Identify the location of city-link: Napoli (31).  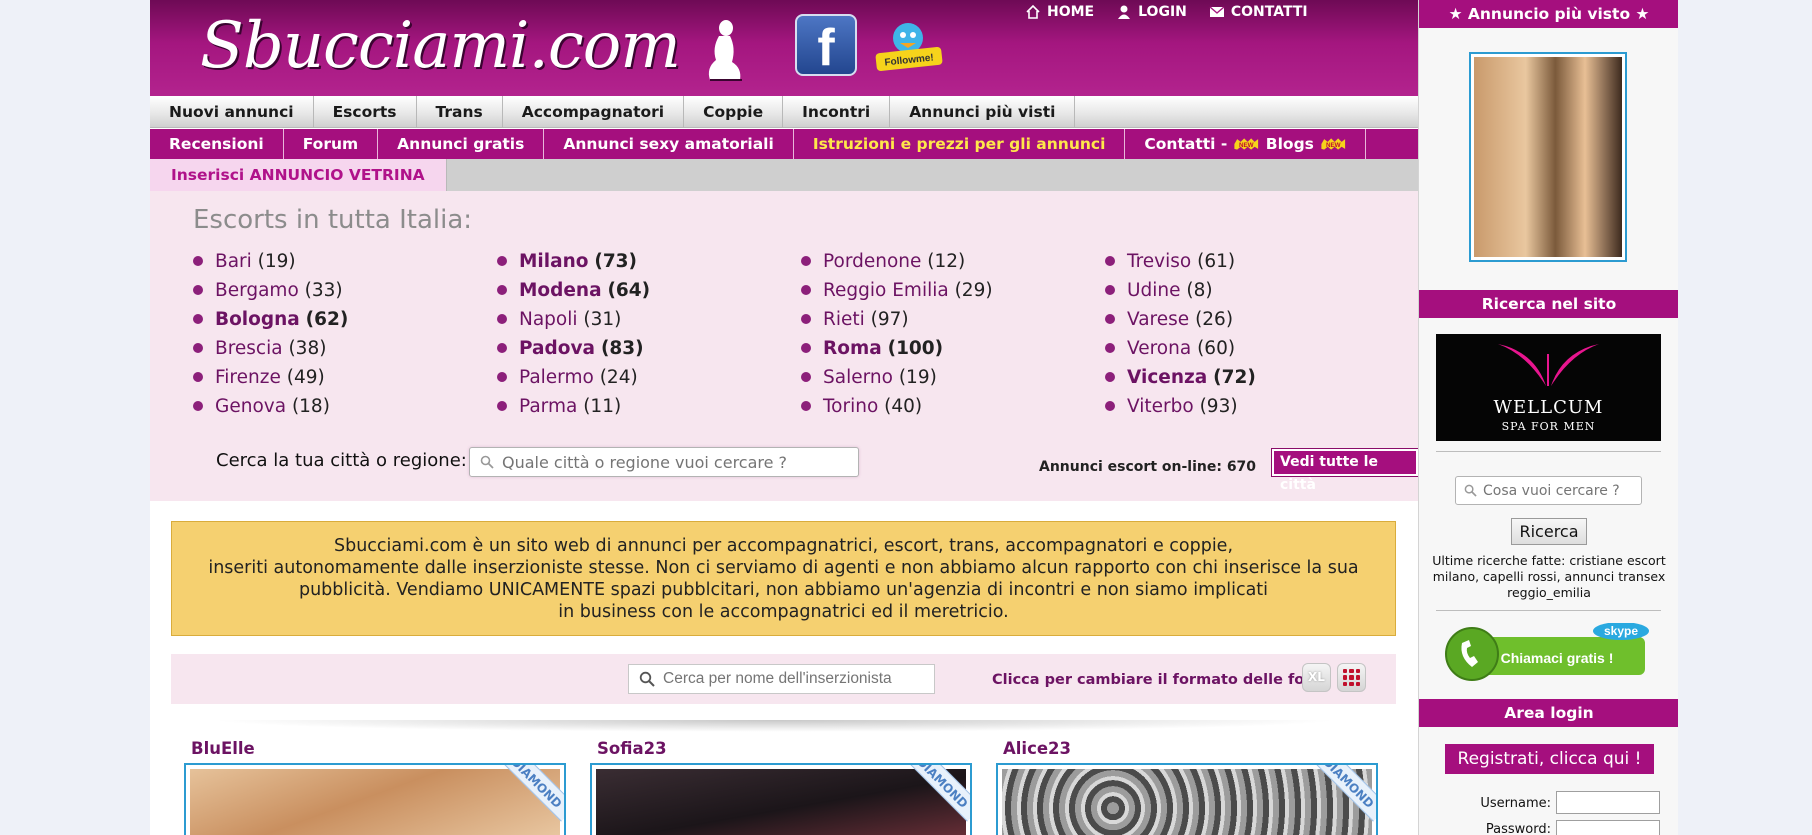
(573, 319).